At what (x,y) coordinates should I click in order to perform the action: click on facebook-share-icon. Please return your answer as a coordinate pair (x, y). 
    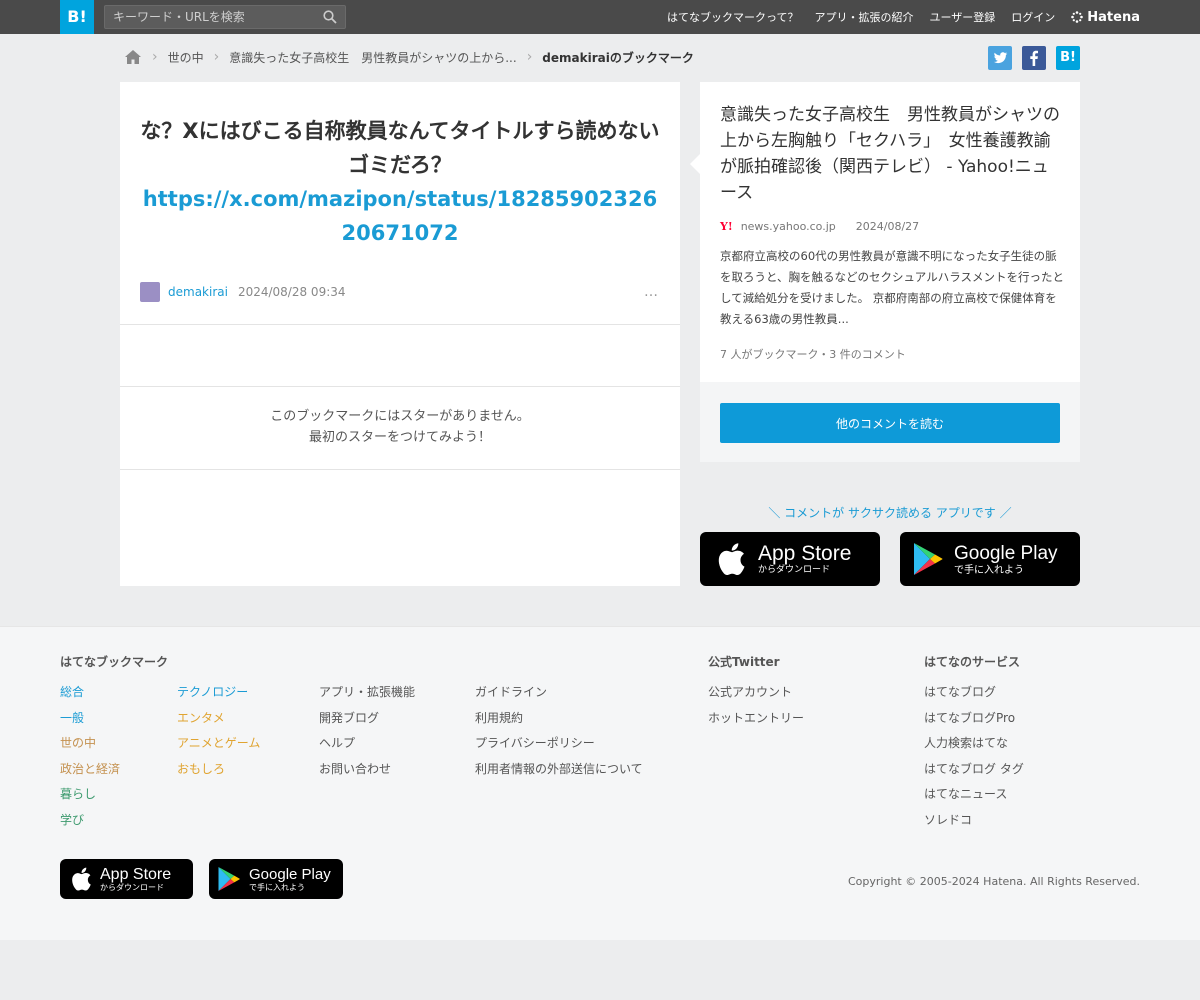
    Looking at the image, I should click on (1034, 58).